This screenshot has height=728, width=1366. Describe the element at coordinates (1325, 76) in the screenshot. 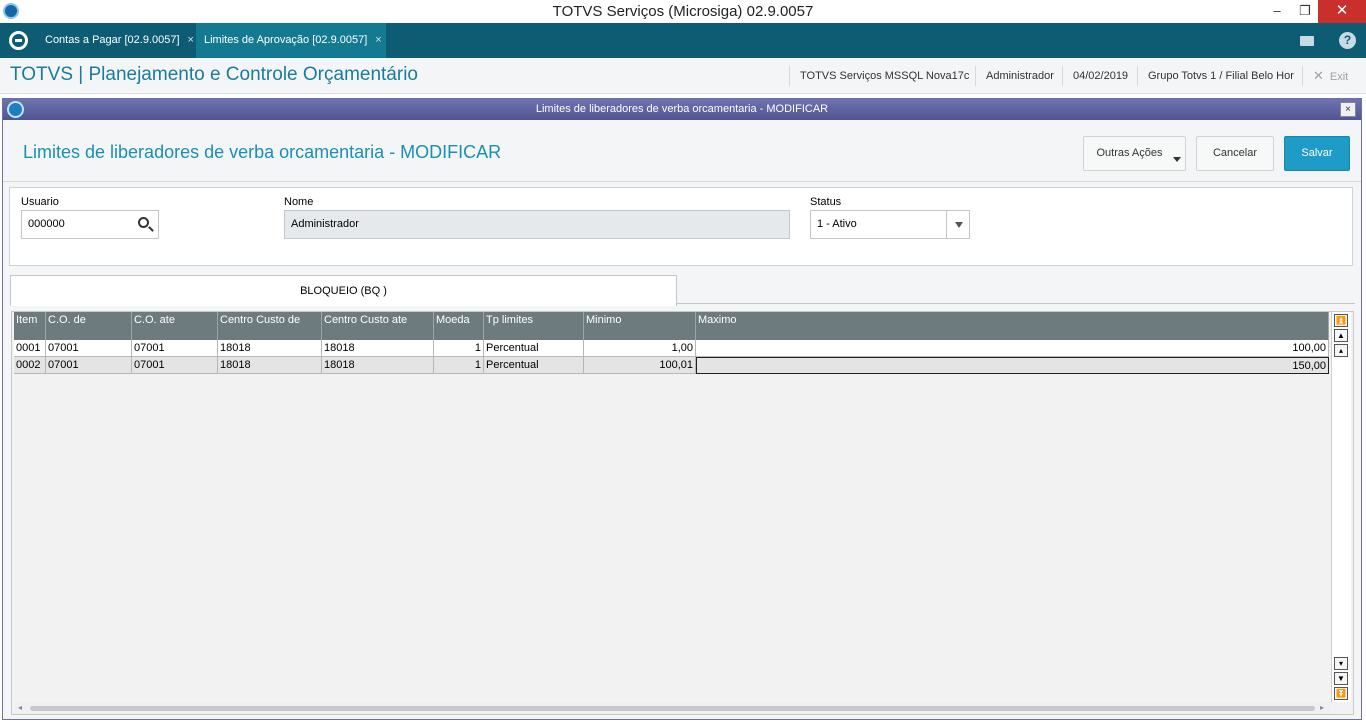

I see `exit-button: ✕ Exit` at that location.